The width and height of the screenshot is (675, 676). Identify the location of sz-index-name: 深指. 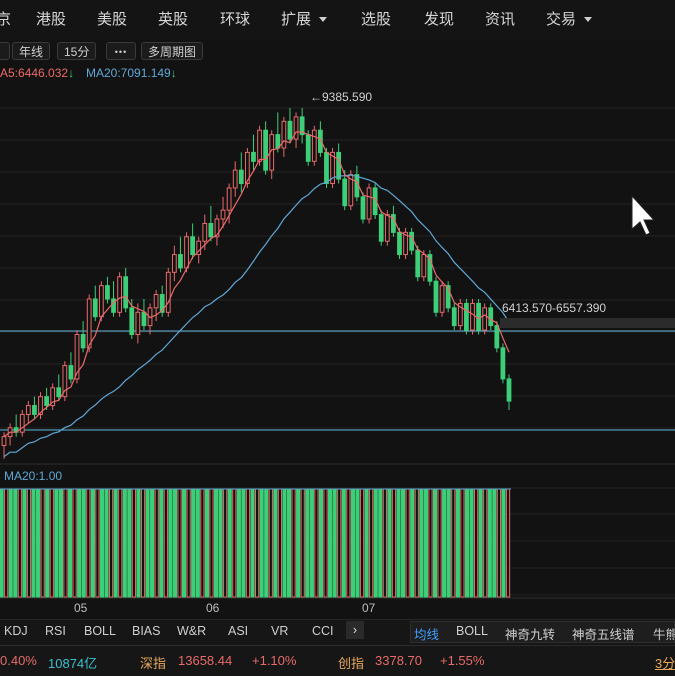
(153, 662).